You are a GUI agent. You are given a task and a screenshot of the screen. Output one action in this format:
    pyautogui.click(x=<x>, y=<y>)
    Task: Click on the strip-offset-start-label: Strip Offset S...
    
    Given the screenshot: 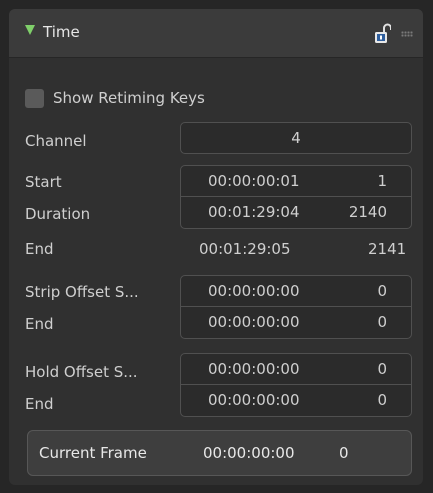 What is the action you would take?
    pyautogui.click(x=82, y=292)
    